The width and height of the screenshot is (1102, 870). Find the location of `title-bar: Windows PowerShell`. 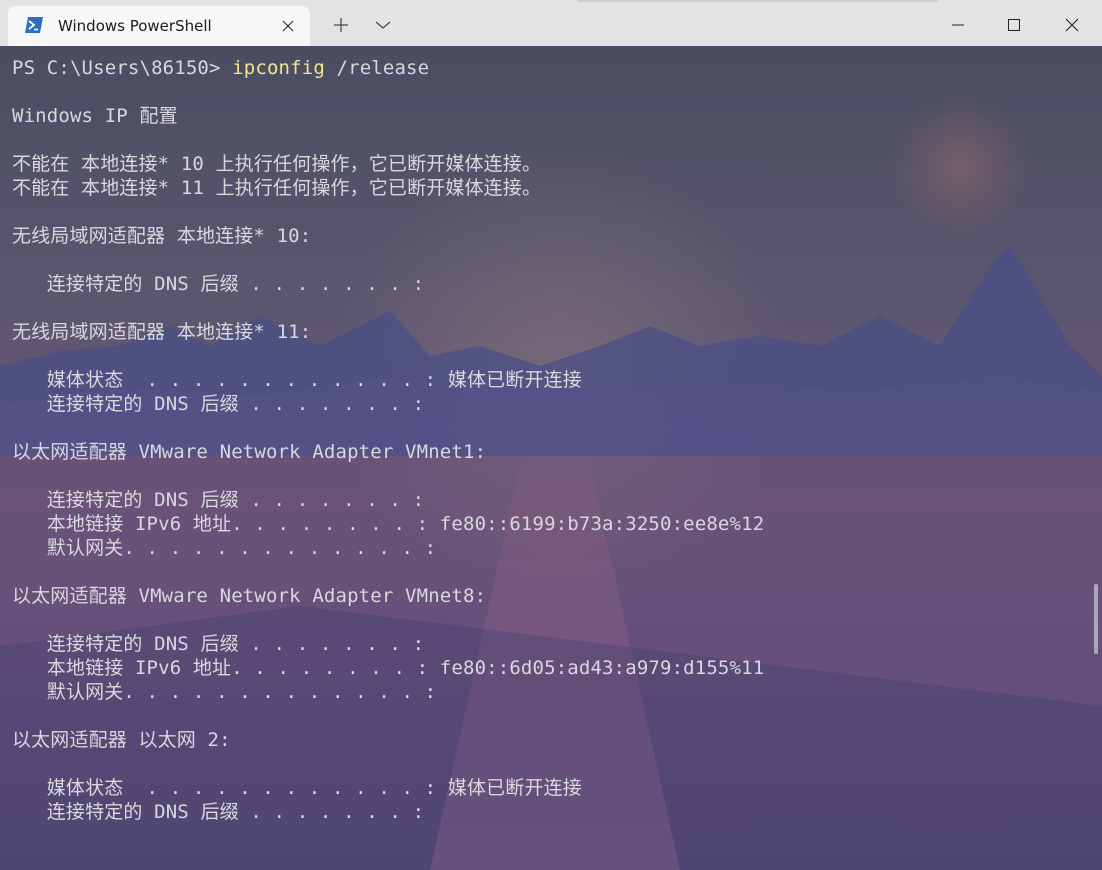

title-bar: Windows PowerShell is located at coordinates (551, 23).